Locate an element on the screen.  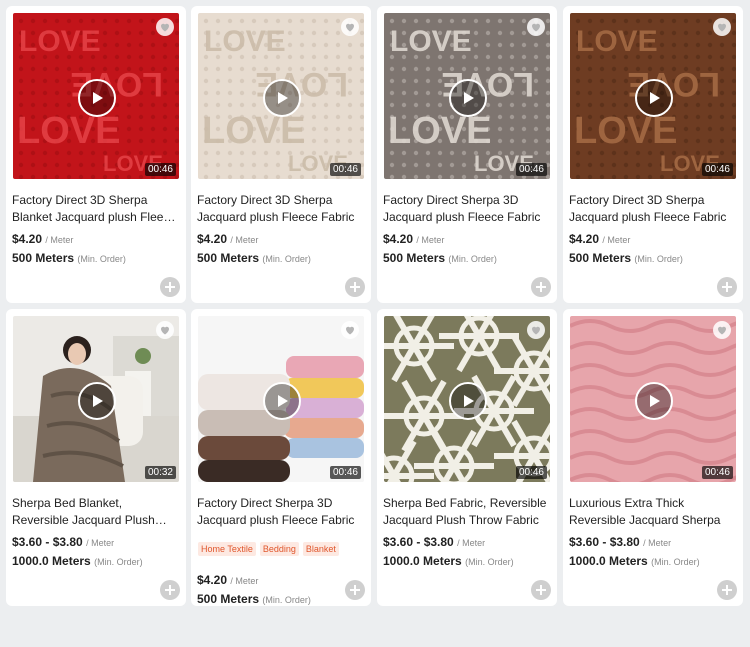
product-price: $3.60 - $3.80 / Meter is located at coordinates (63, 542).